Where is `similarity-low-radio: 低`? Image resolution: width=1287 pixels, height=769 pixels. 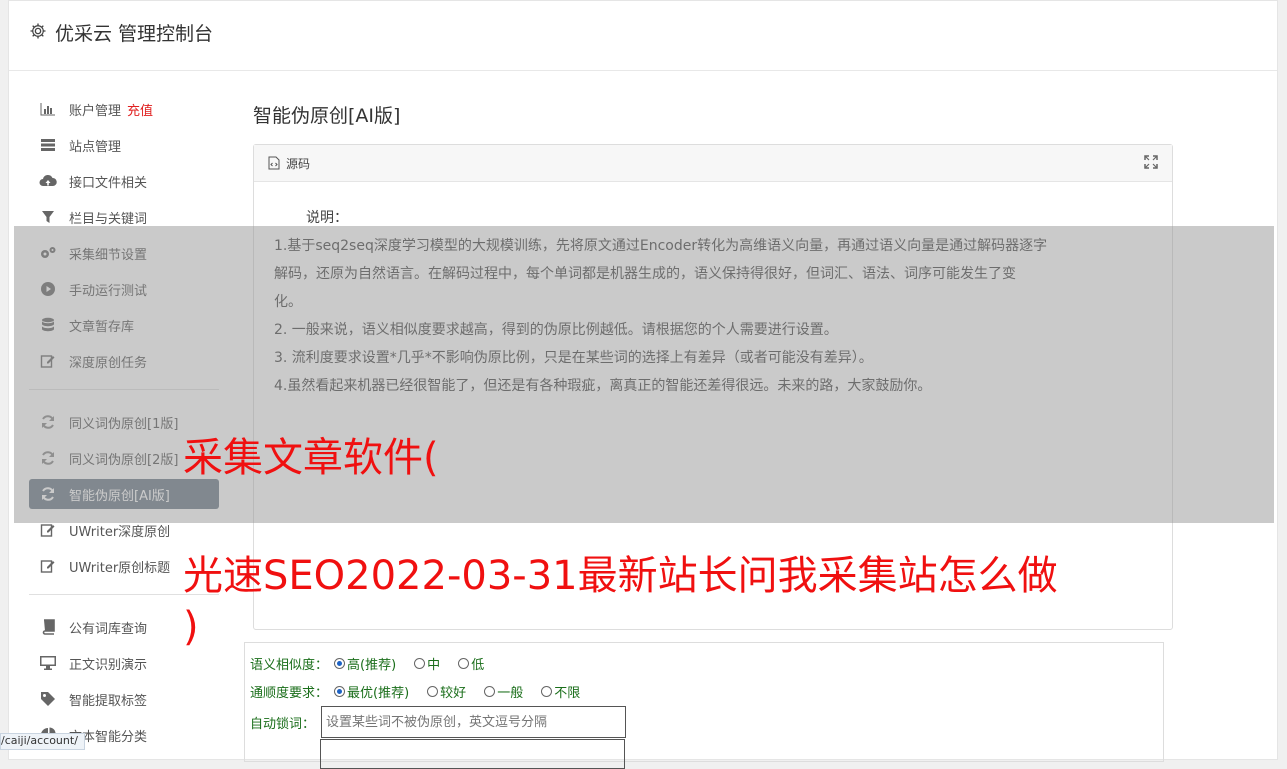
similarity-low-radio: 低 is located at coordinates (471, 663).